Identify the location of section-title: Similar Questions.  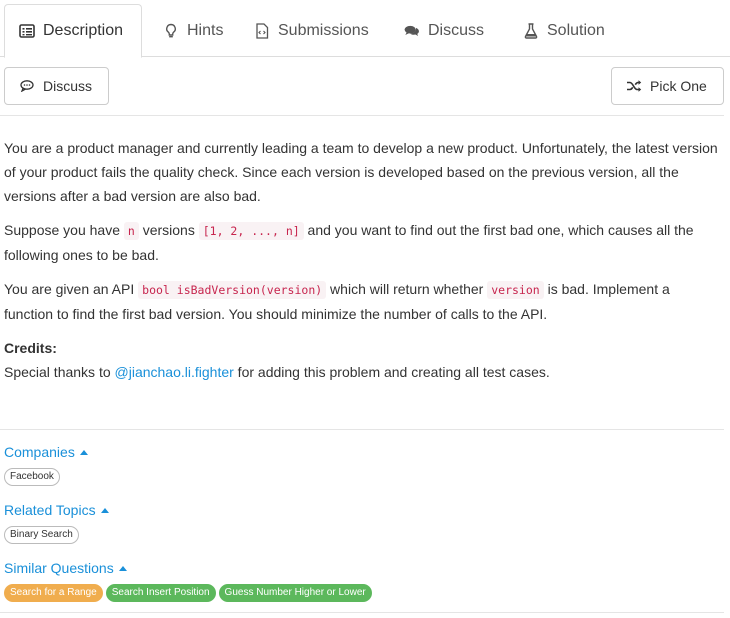
(59, 568).